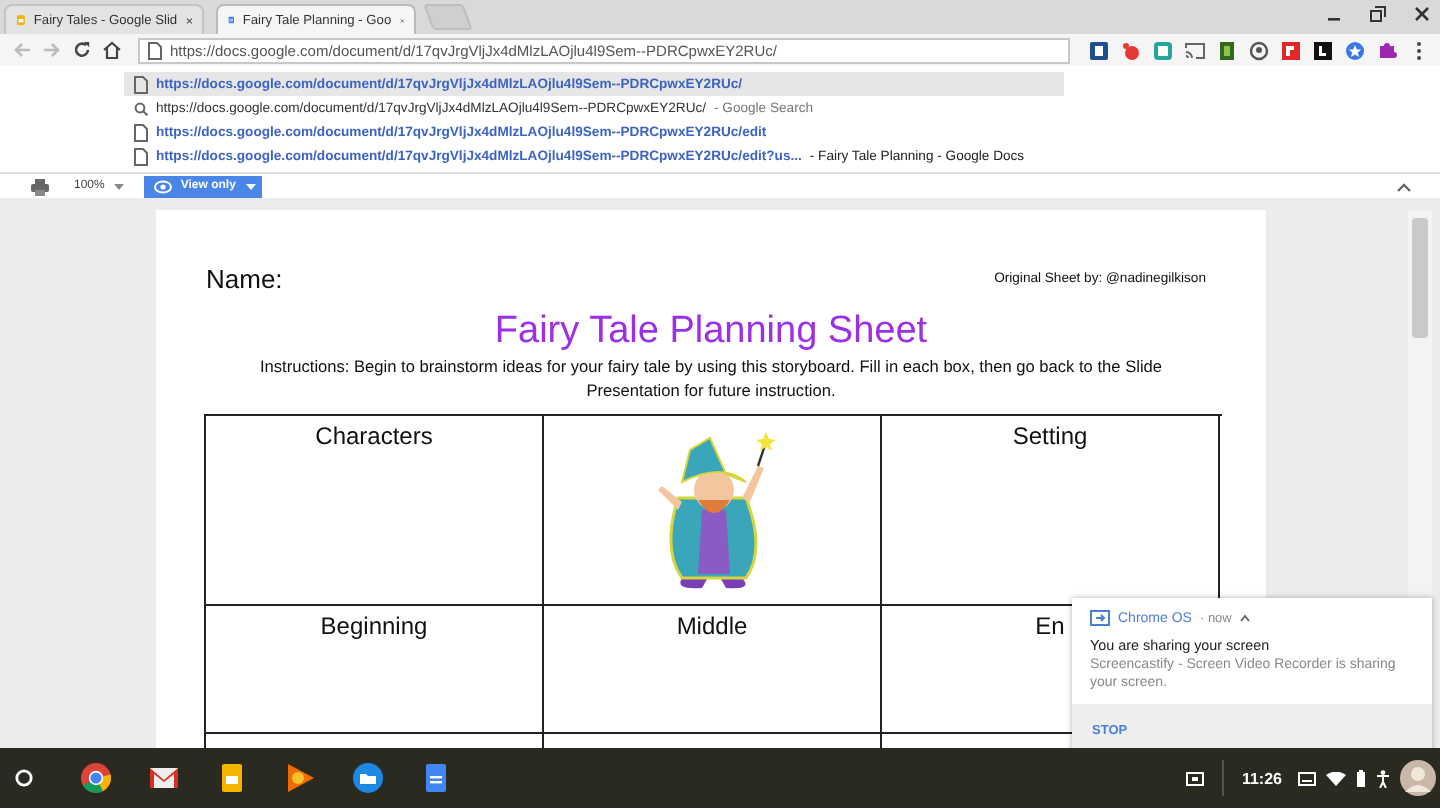  Describe the element at coordinates (82, 50) in the screenshot. I see `reload-icon` at that location.